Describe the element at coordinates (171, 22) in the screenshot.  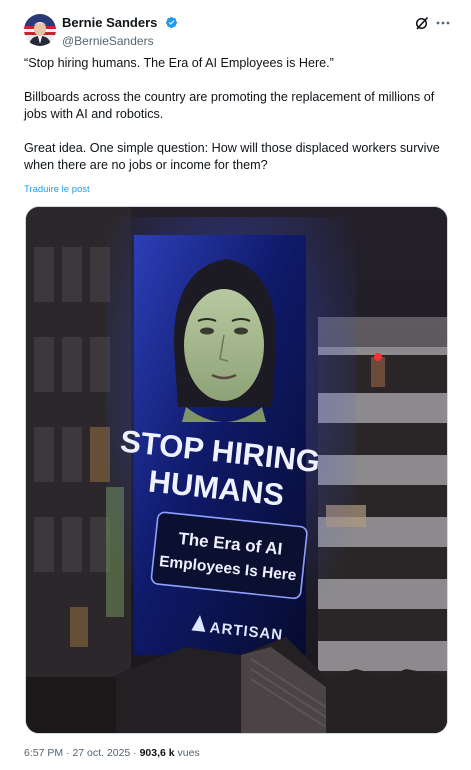
I see `verified-badge-icon` at that location.